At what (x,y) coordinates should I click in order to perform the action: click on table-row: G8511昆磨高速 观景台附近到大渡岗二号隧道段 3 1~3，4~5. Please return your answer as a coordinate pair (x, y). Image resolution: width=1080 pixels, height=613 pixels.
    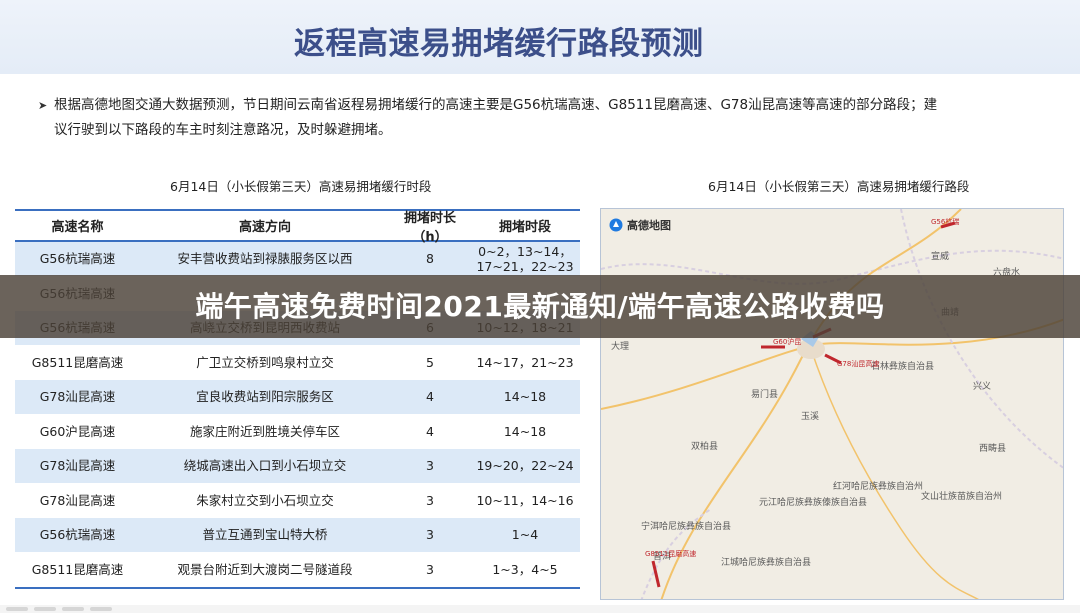
    Looking at the image, I should click on (297, 569).